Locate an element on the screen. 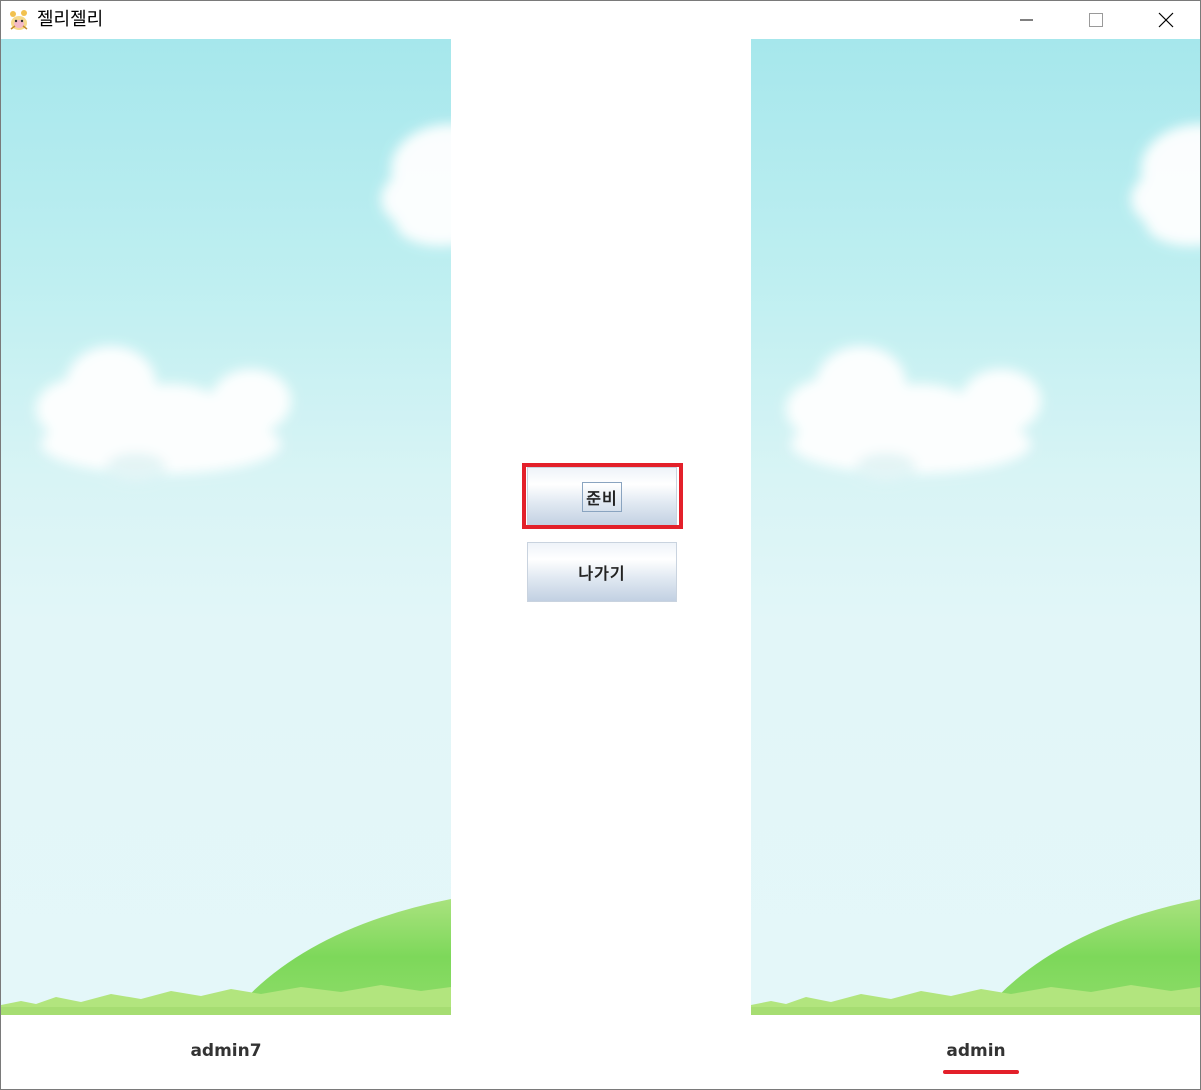  minimize-icon is located at coordinates (1026, 20).